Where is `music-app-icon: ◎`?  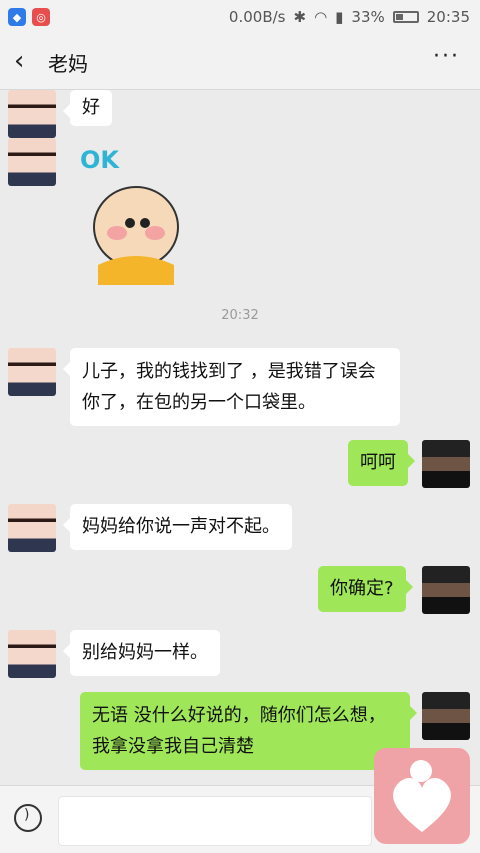
music-app-icon: ◎ is located at coordinates (41, 17).